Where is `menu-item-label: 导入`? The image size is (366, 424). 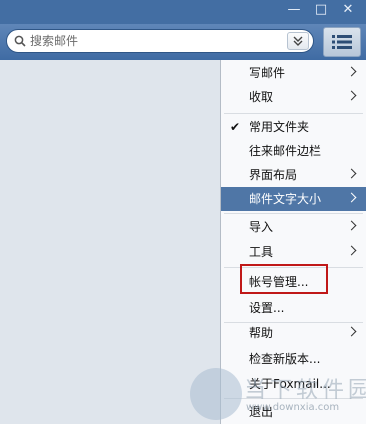 menu-item-label: 导入 is located at coordinates (261, 227).